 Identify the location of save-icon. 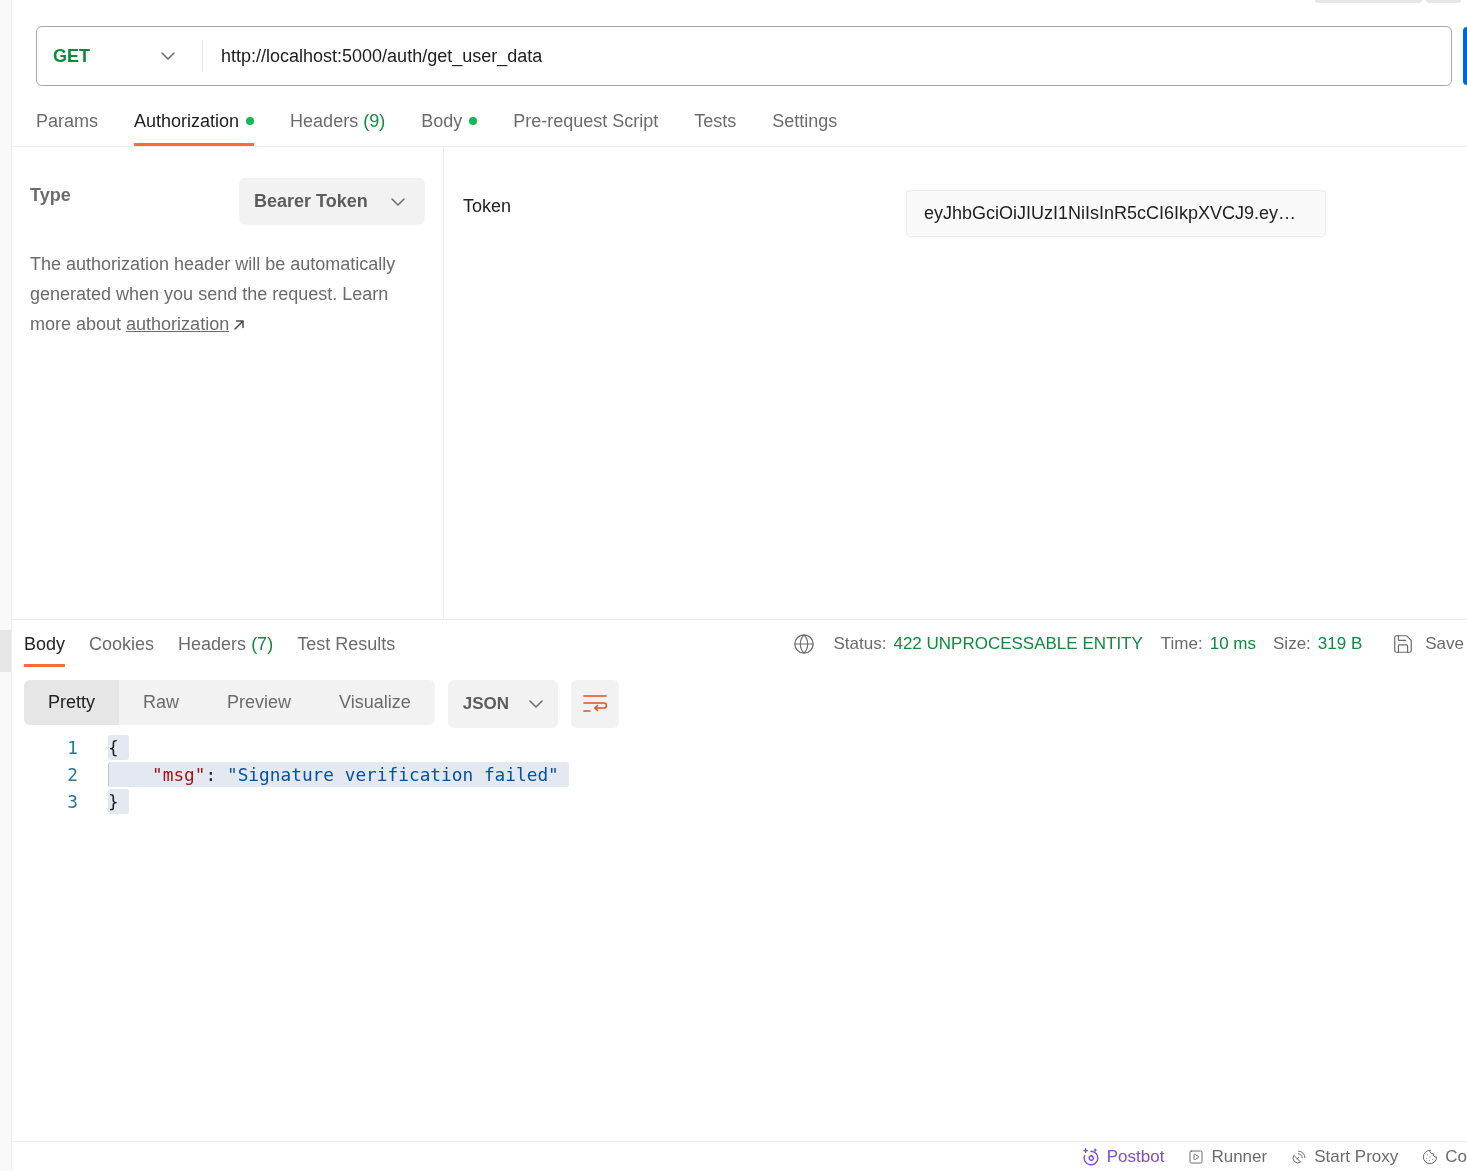
(1403, 644).